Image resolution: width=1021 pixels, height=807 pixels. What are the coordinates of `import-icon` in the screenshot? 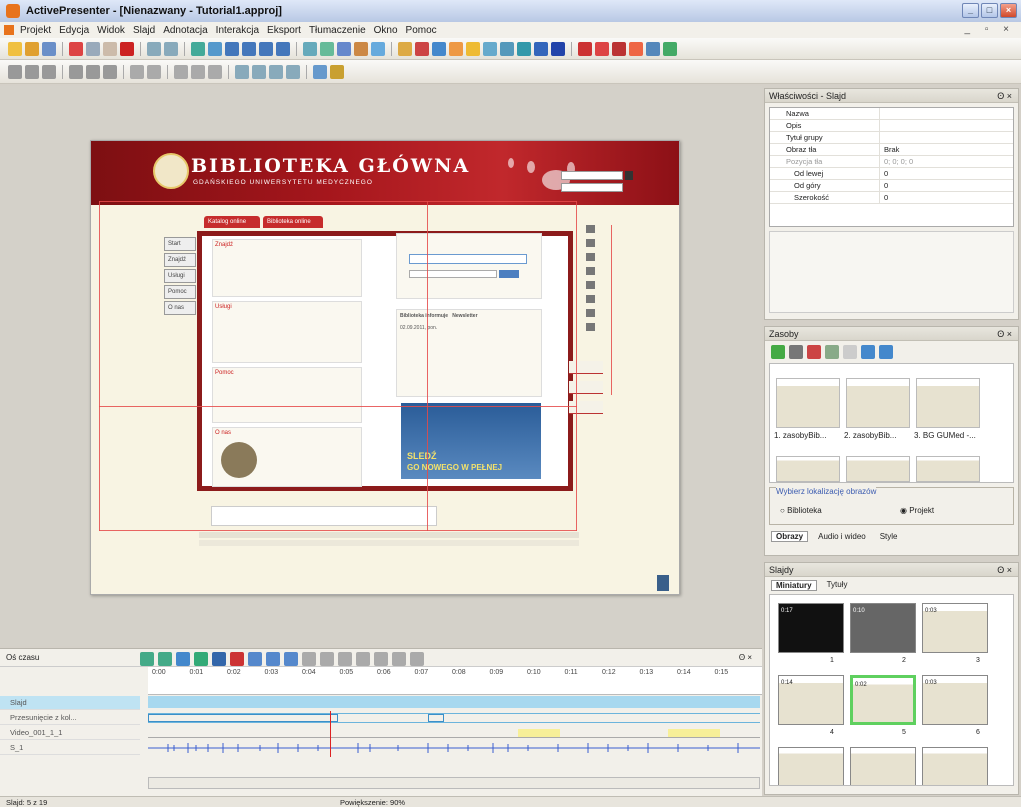 It's located at (165, 659).